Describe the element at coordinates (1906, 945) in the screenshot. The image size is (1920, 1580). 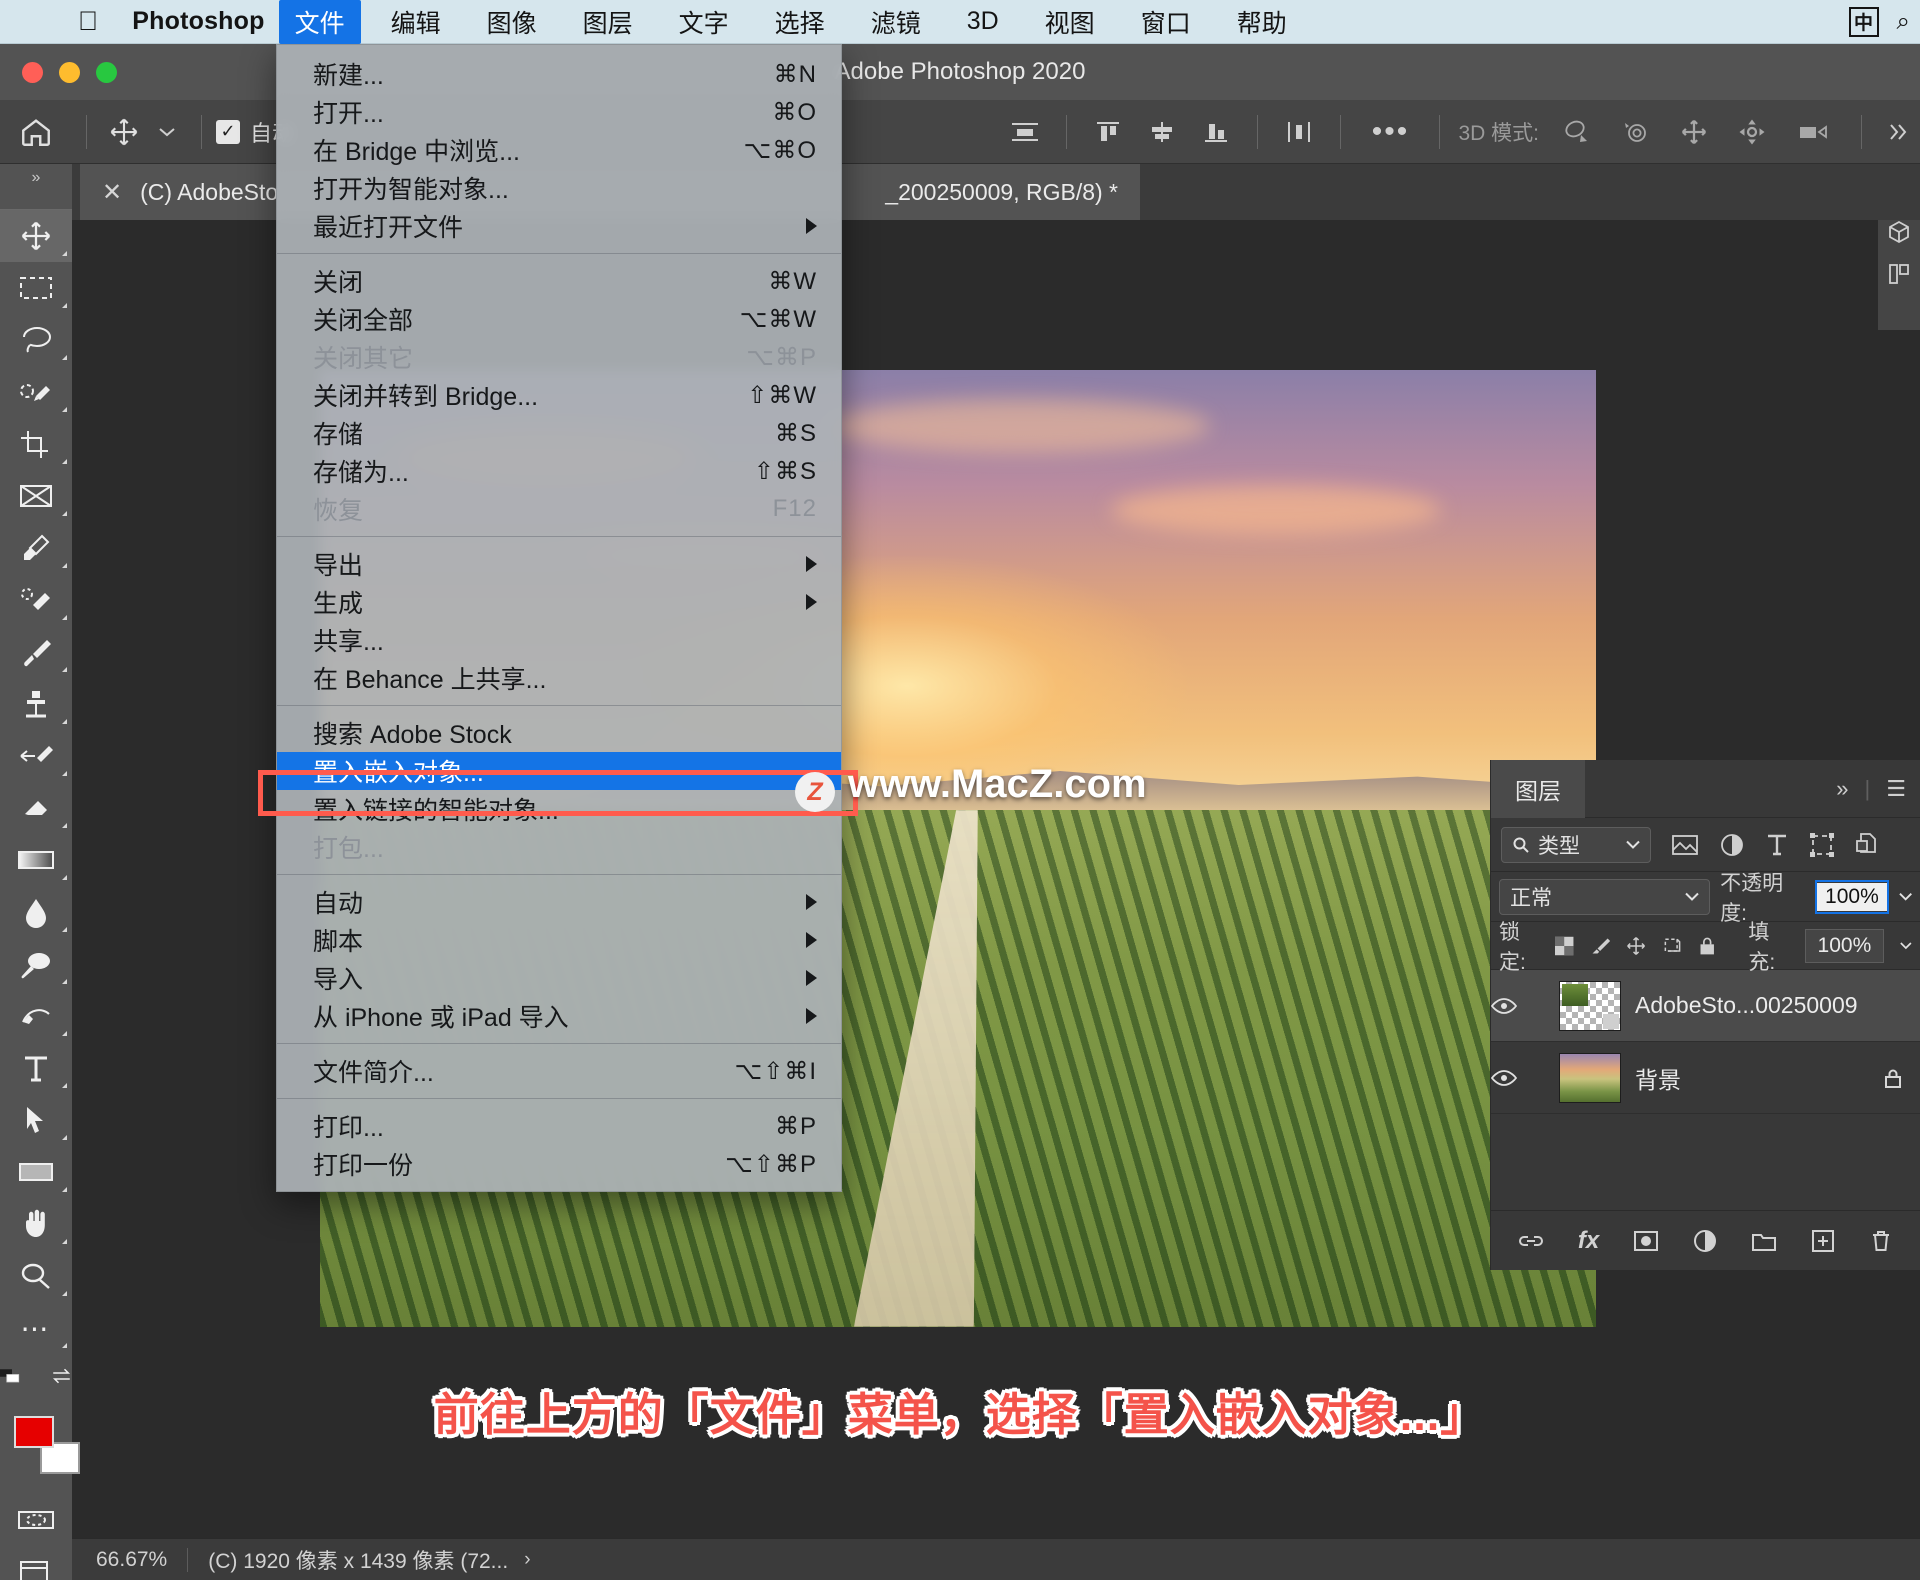
I see `fill-chevron-icon` at that location.